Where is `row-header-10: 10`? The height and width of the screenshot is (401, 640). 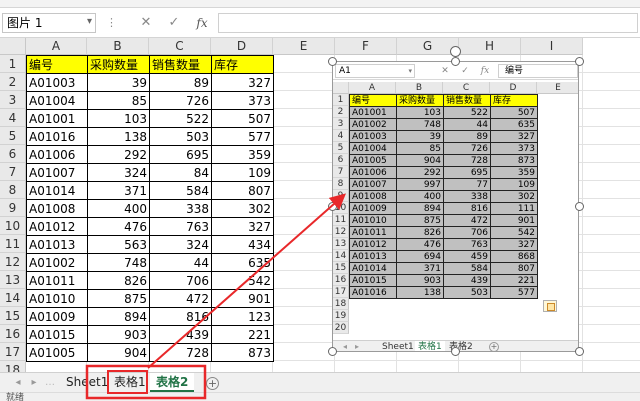 row-header-10: 10 is located at coordinates (13, 226).